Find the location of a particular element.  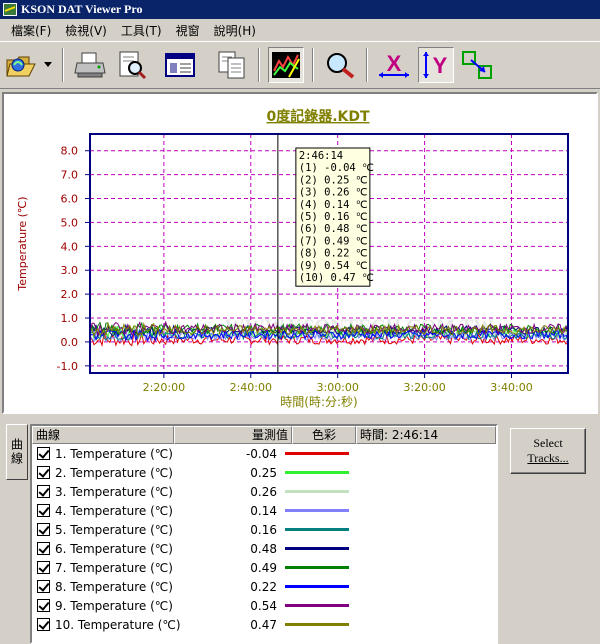

track-value: 0.26 is located at coordinates (263, 491).